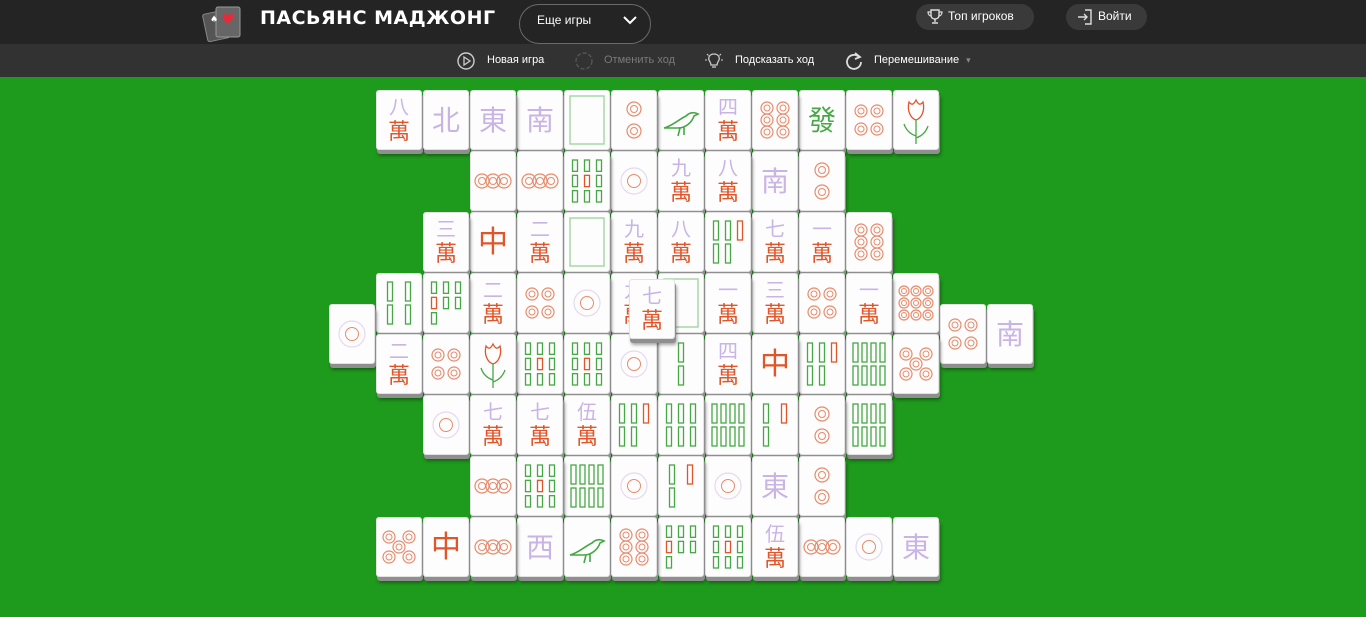 This screenshot has width=1366, height=617. I want to click on hint-button: Подсказать ход, so click(759, 61).